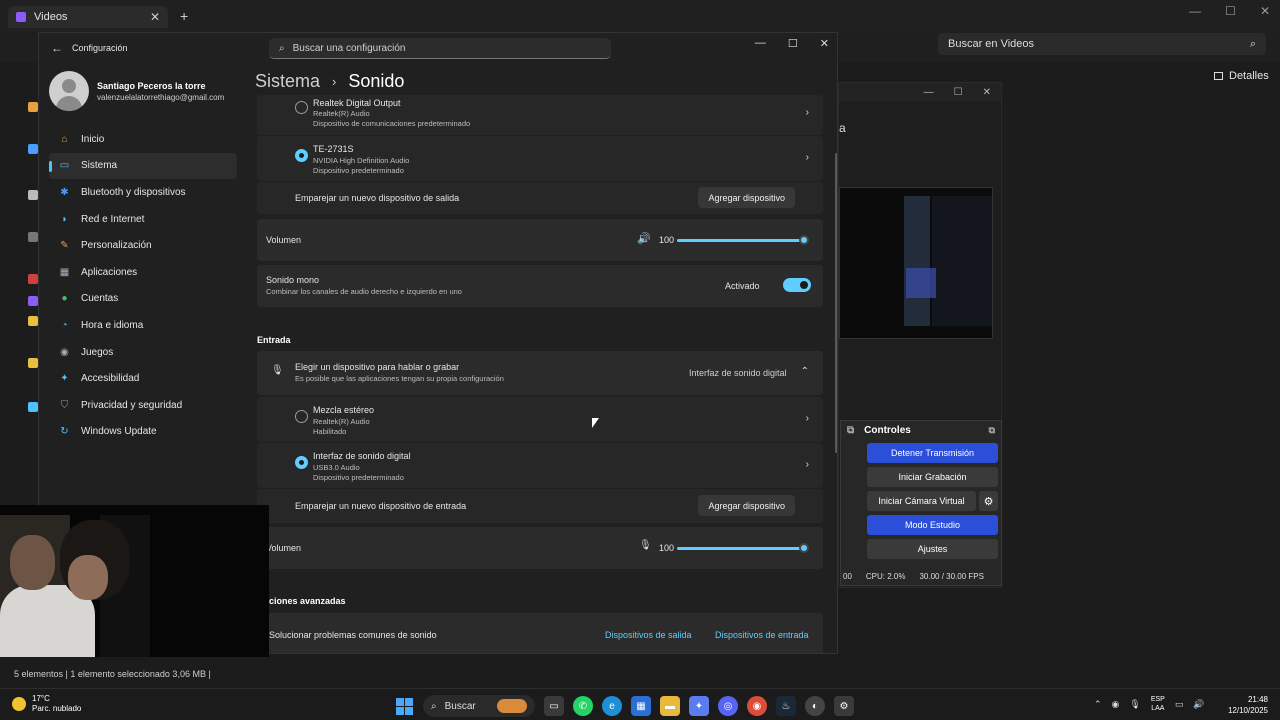  Describe the element at coordinates (932, 477) in the screenshot. I see `start-recording-button: Iniciar Grabación` at that location.